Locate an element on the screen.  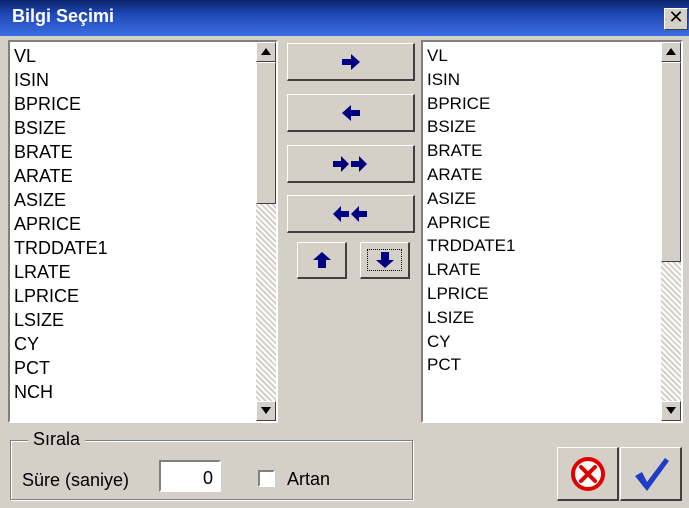
selected-field-item: BRATE is located at coordinates (542, 151).